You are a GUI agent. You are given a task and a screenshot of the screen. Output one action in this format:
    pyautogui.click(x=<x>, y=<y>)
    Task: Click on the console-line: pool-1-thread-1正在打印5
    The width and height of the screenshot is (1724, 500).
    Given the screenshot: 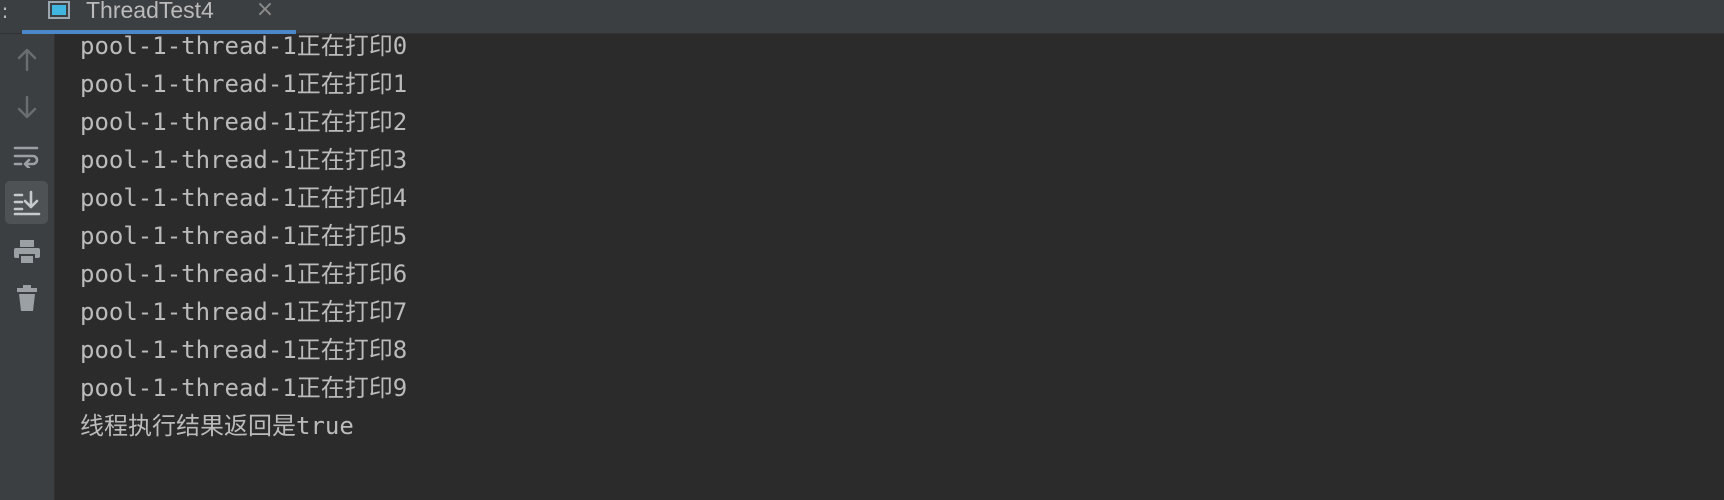 What is the action you would take?
    pyautogui.click(x=244, y=236)
    